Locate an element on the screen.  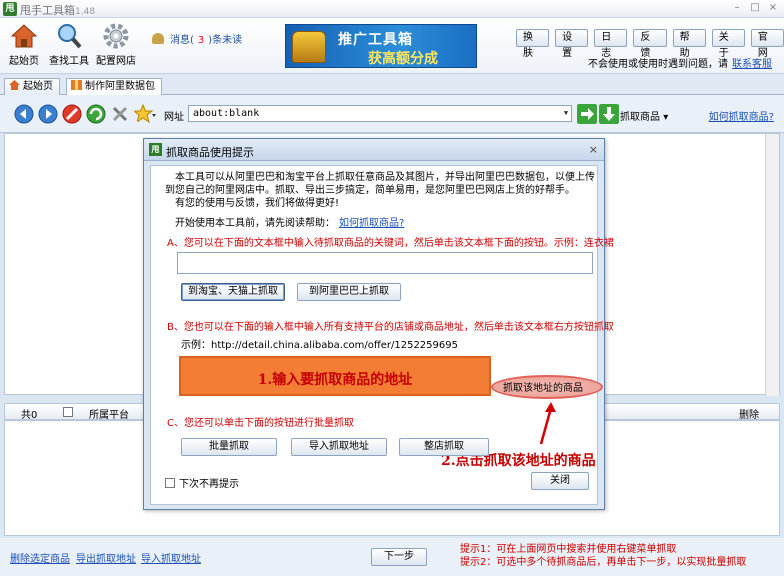
app-name: 甩手工具箱 is located at coordinates (47, 10).